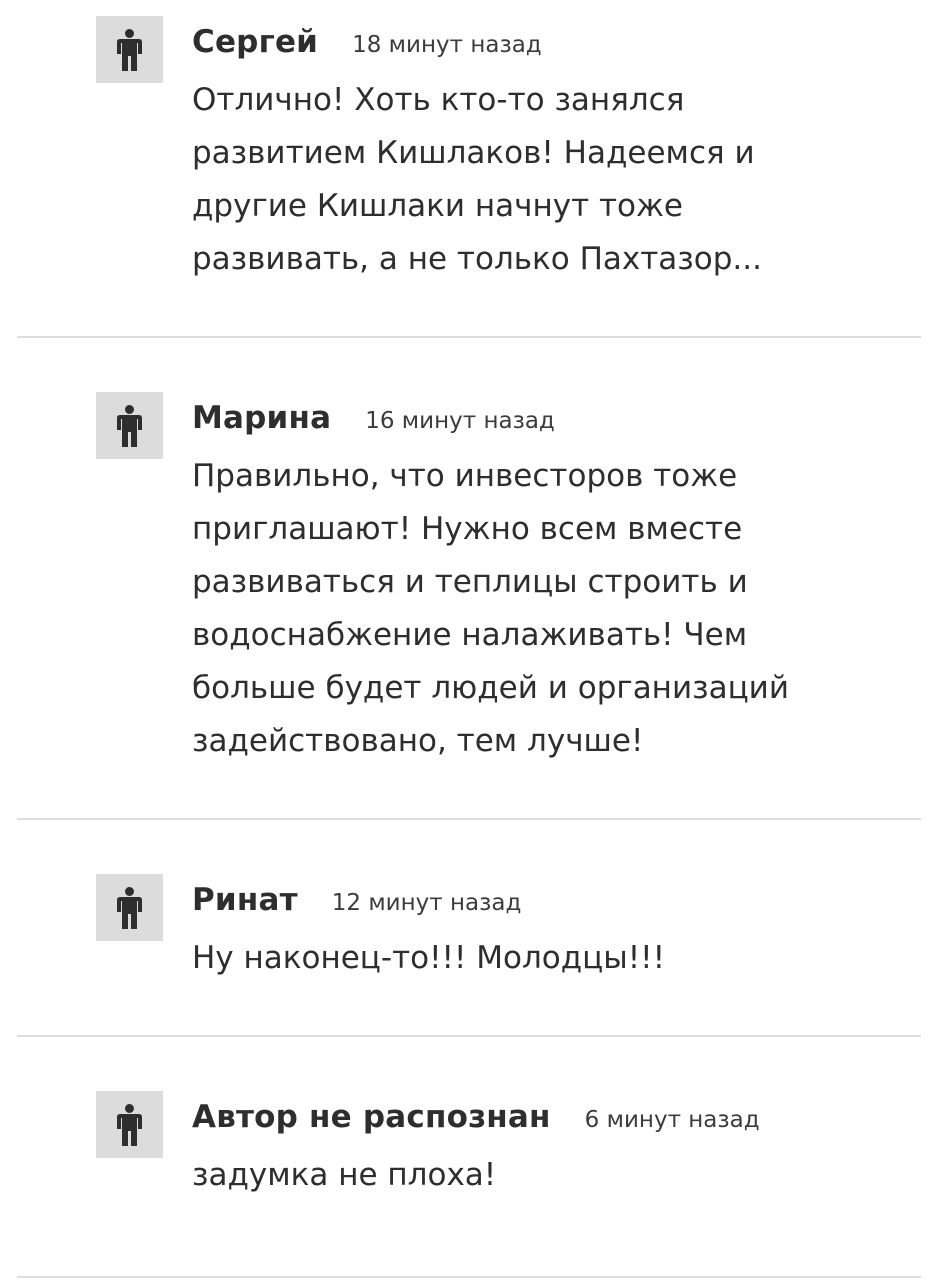 This screenshot has width=938, height=1280. I want to click on comment-time: 16 минут назад, so click(460, 421).